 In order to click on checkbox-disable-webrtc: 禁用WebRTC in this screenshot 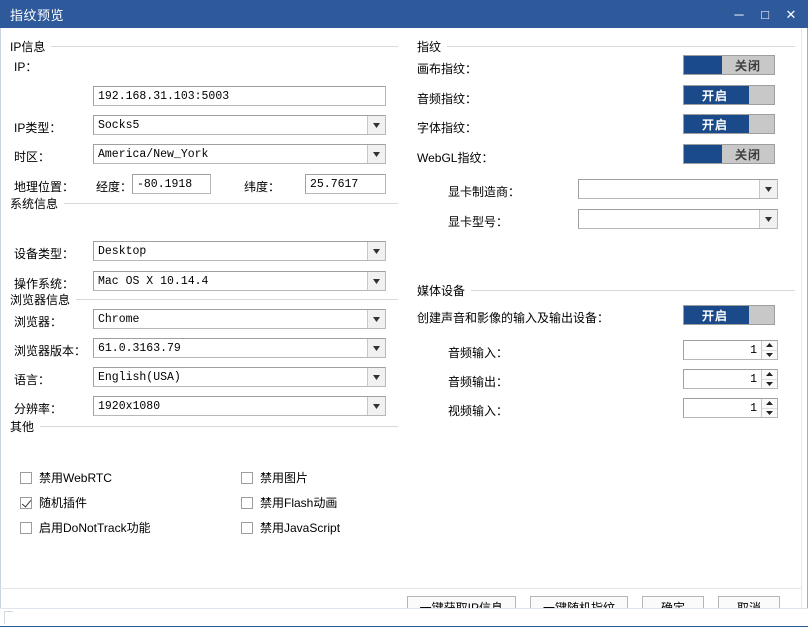, I will do `click(66, 477)`.